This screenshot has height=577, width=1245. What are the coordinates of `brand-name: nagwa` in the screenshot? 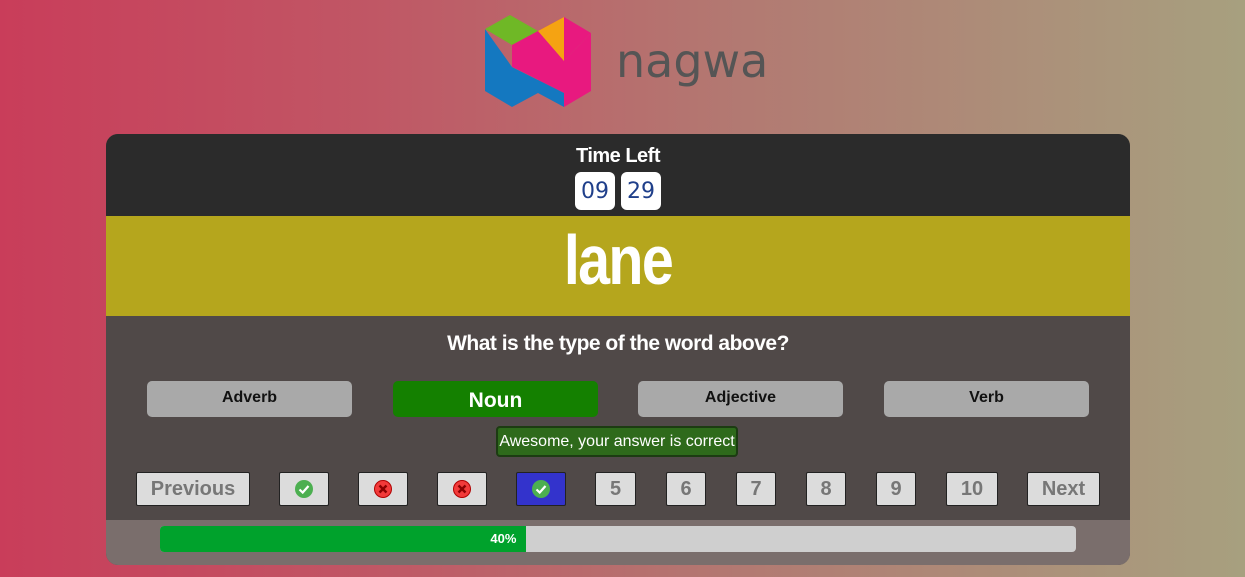 It's located at (692, 61).